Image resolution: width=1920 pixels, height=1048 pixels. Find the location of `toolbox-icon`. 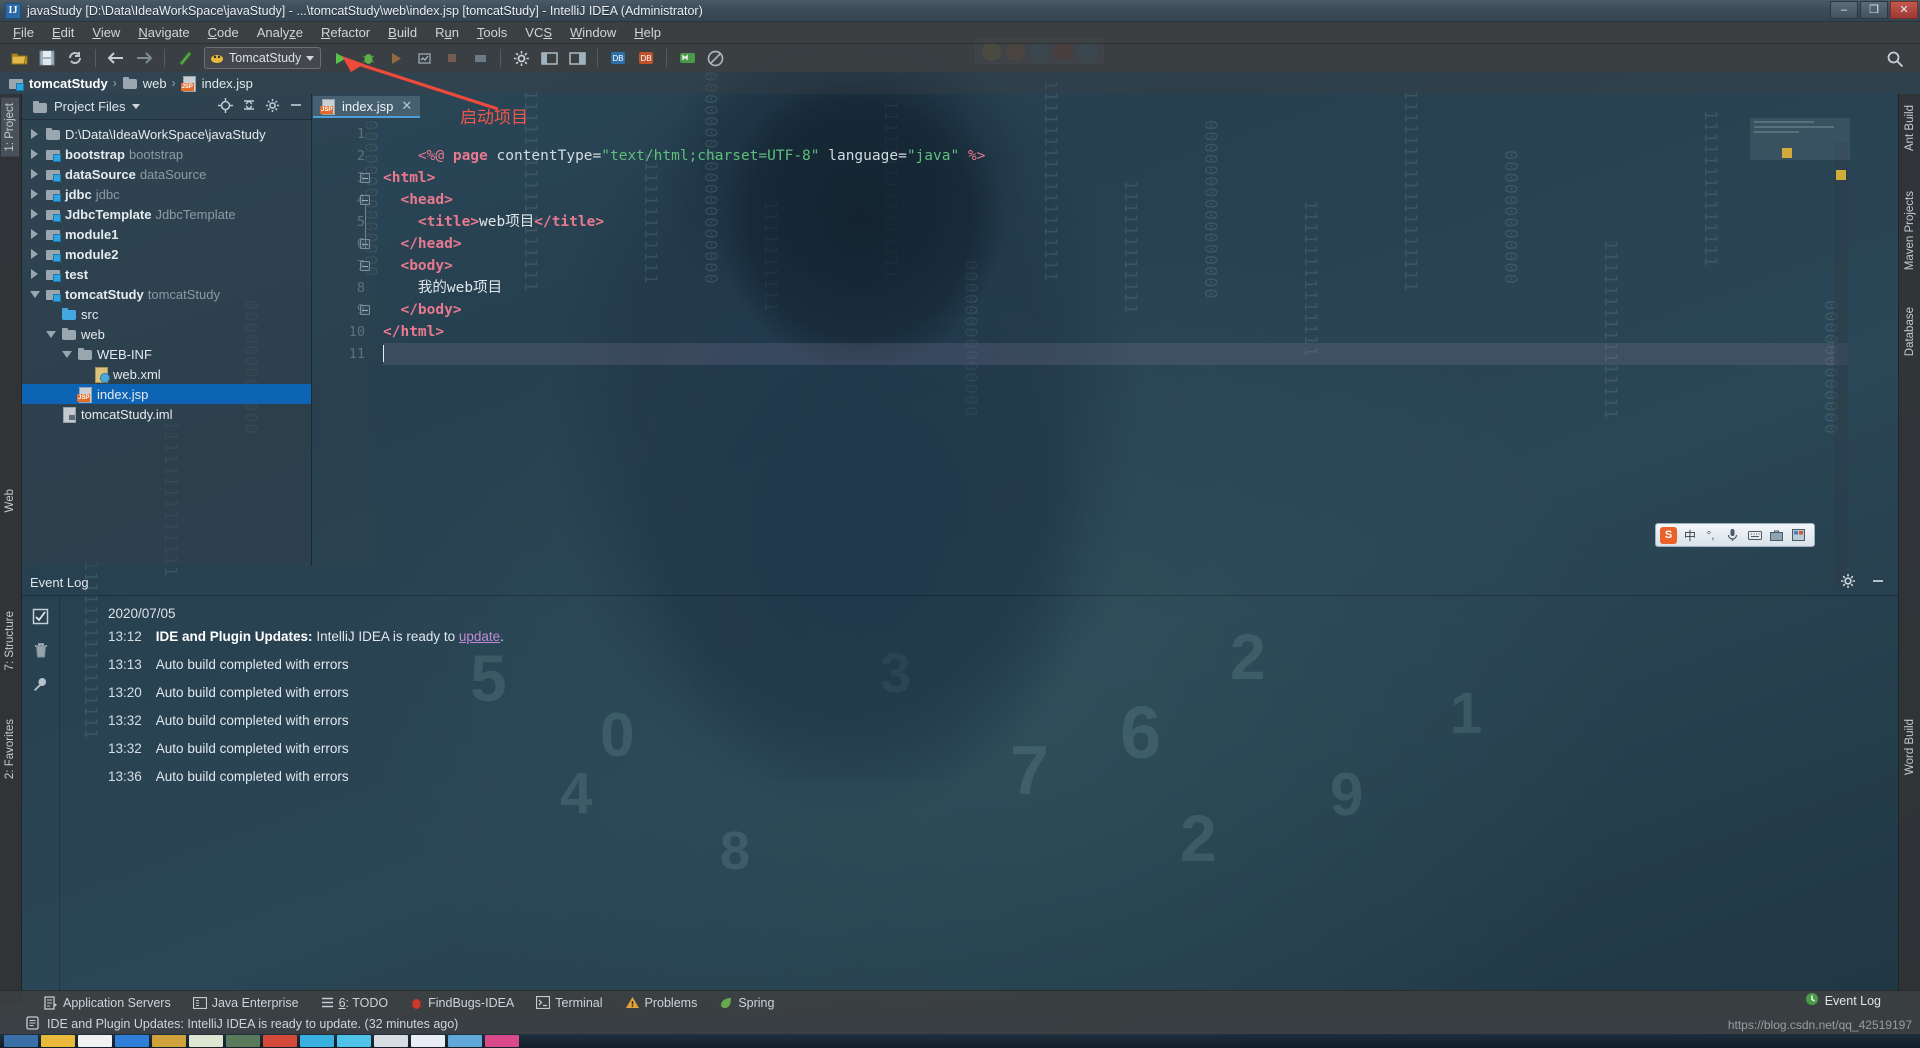

toolbox-icon is located at coordinates (1776, 535).